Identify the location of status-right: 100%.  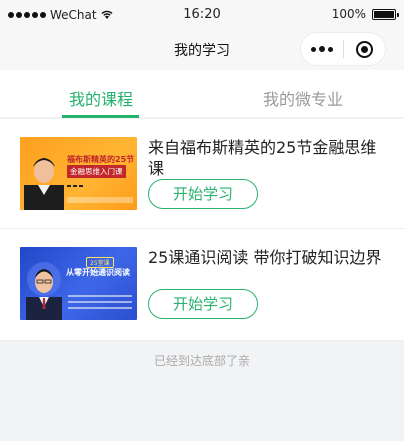
(365, 14).